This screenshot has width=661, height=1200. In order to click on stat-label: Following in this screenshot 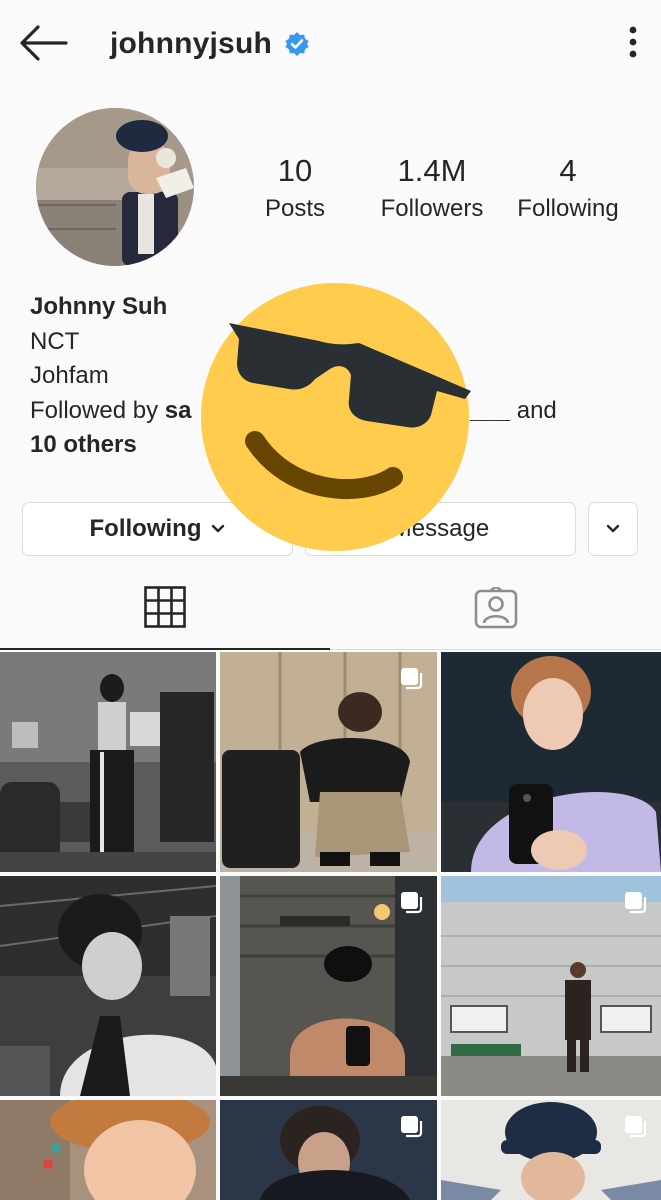, I will do `click(568, 208)`.